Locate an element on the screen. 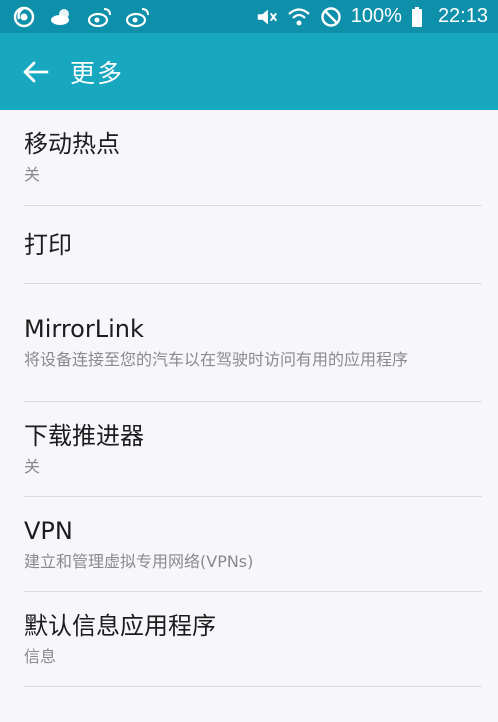 This screenshot has width=498, height=722. status-bar-system: 100% 22:13 is located at coordinates (371, 17).